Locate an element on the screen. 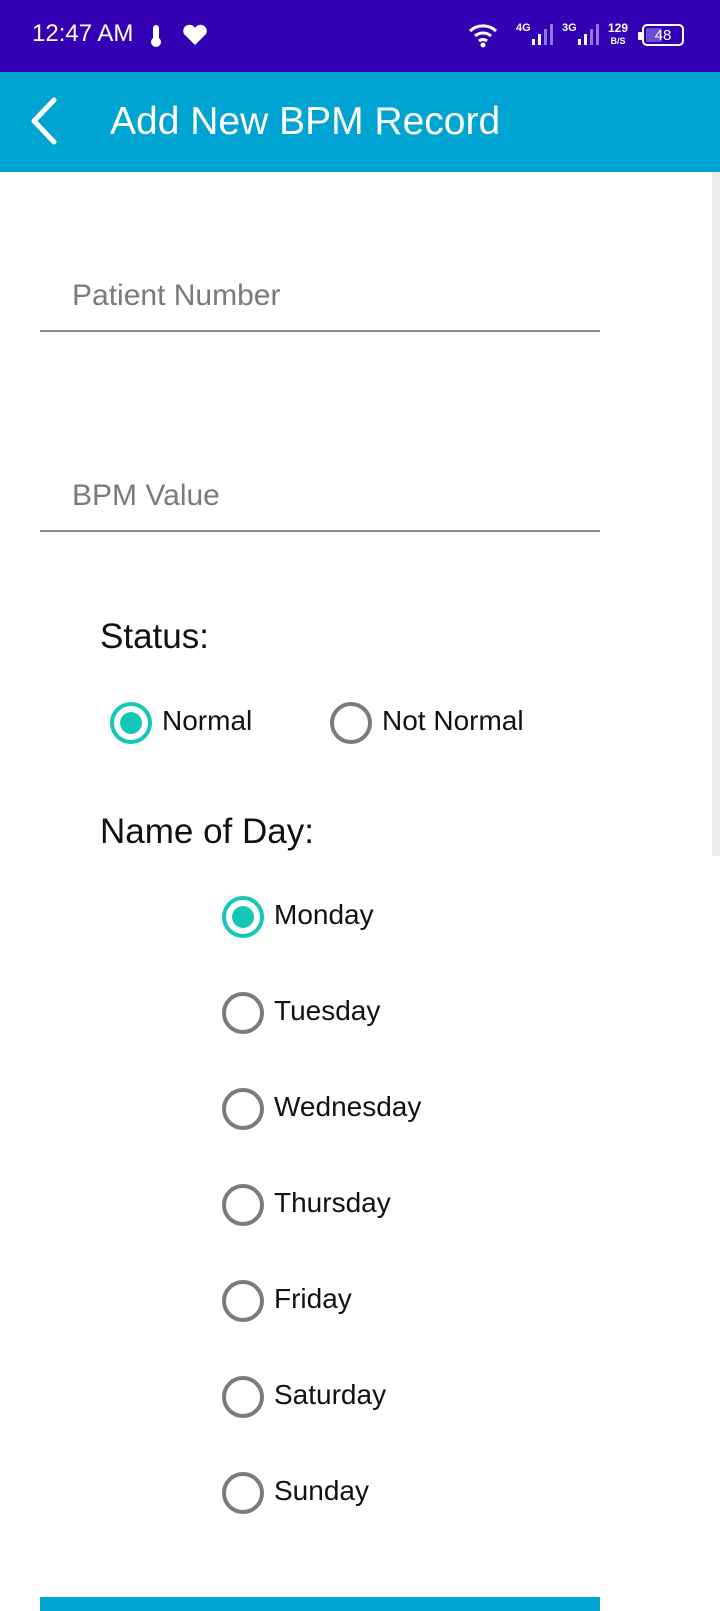 This screenshot has width=720, height=1611. radio-label: Monday is located at coordinates (324, 914).